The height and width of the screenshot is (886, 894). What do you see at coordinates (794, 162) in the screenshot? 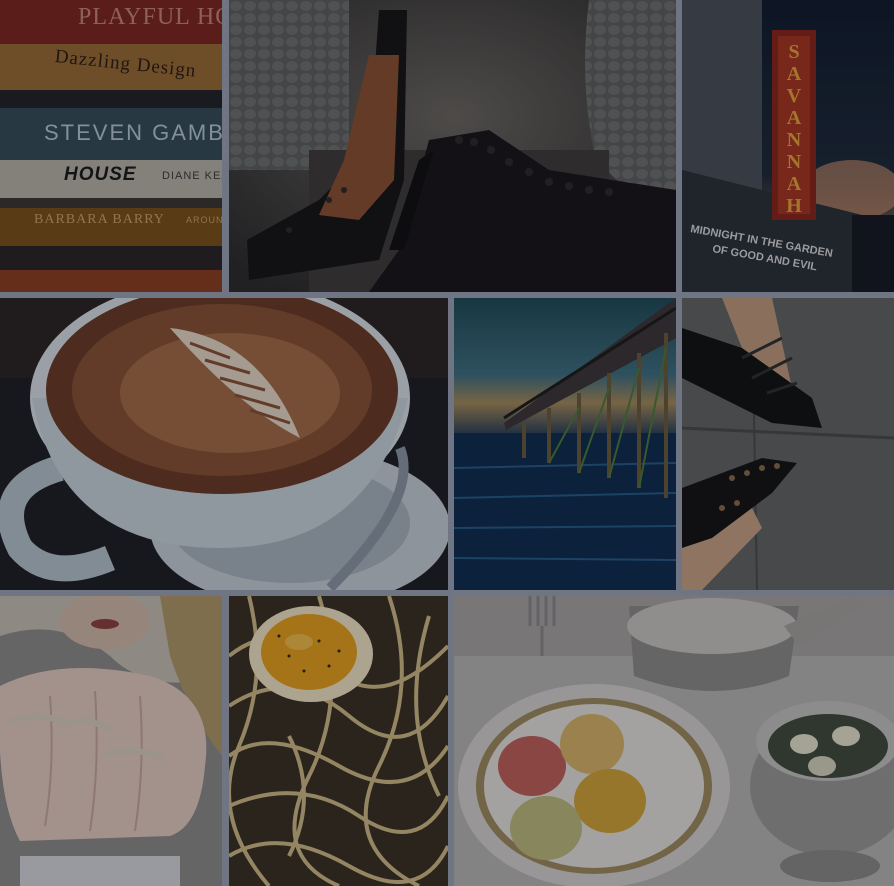
I see `sign-letter-6: N` at bounding box center [794, 162].